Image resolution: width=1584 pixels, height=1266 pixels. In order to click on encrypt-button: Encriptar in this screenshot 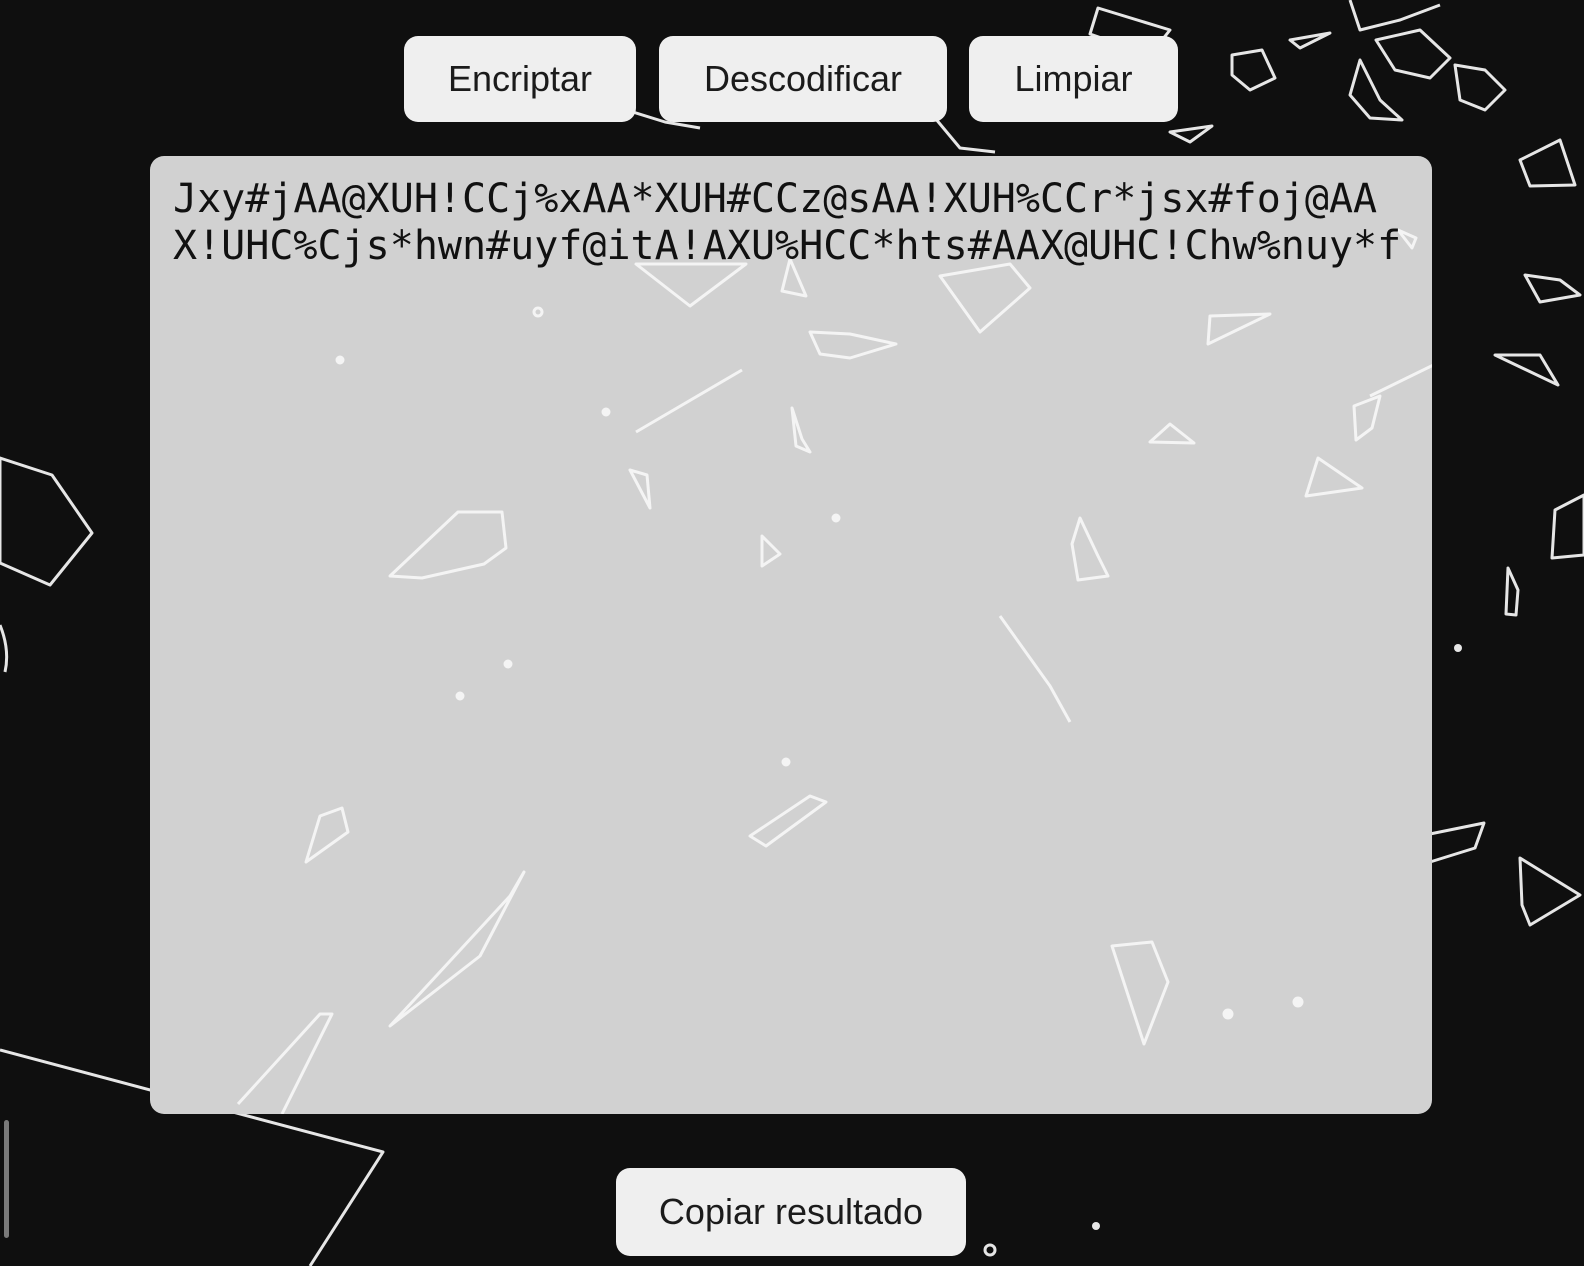, I will do `click(520, 79)`.